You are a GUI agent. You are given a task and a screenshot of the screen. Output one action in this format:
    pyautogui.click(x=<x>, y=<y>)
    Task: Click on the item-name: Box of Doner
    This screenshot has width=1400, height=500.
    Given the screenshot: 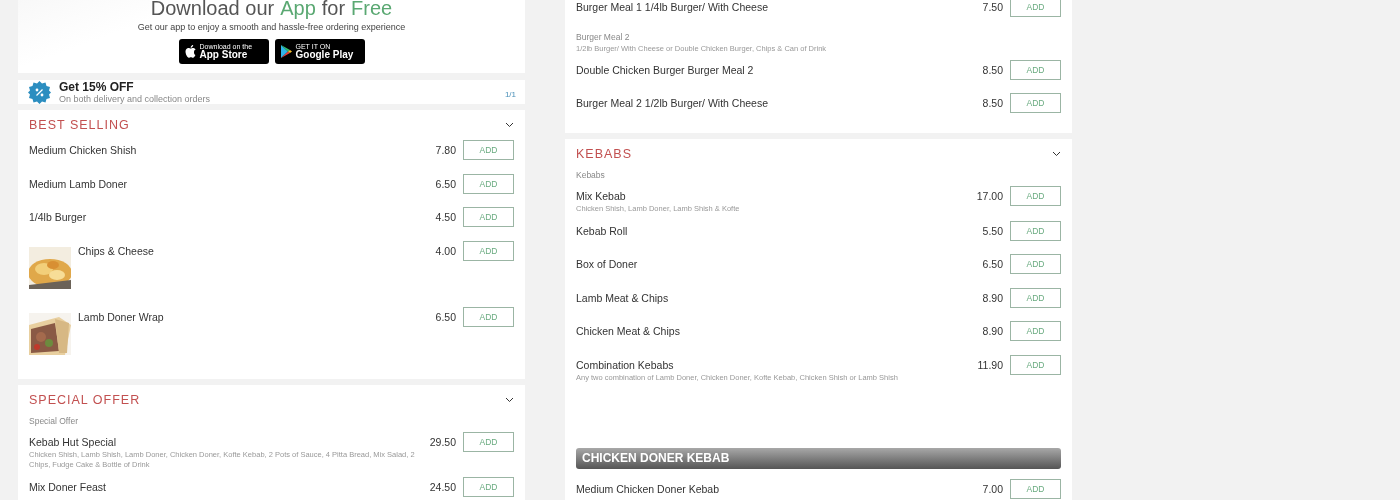 What is the action you would take?
    pyautogui.click(x=607, y=264)
    